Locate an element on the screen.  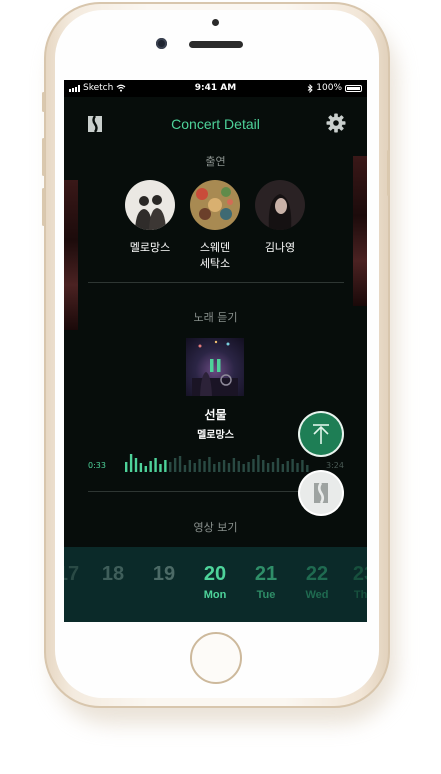
date-weekday: Tue is located at coordinates (266, 595).